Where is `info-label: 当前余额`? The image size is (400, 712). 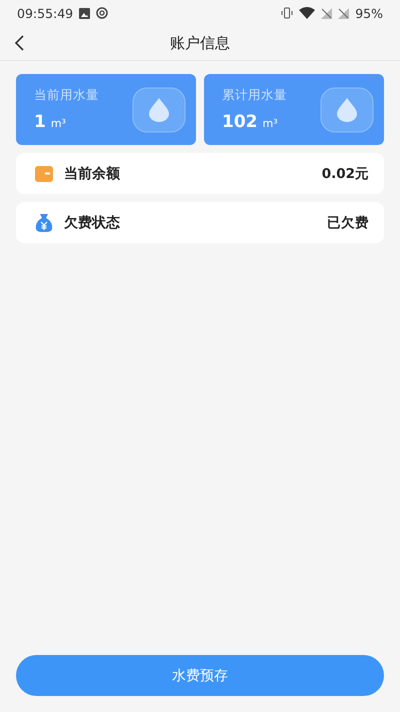
info-label: 当前余额 is located at coordinates (92, 173).